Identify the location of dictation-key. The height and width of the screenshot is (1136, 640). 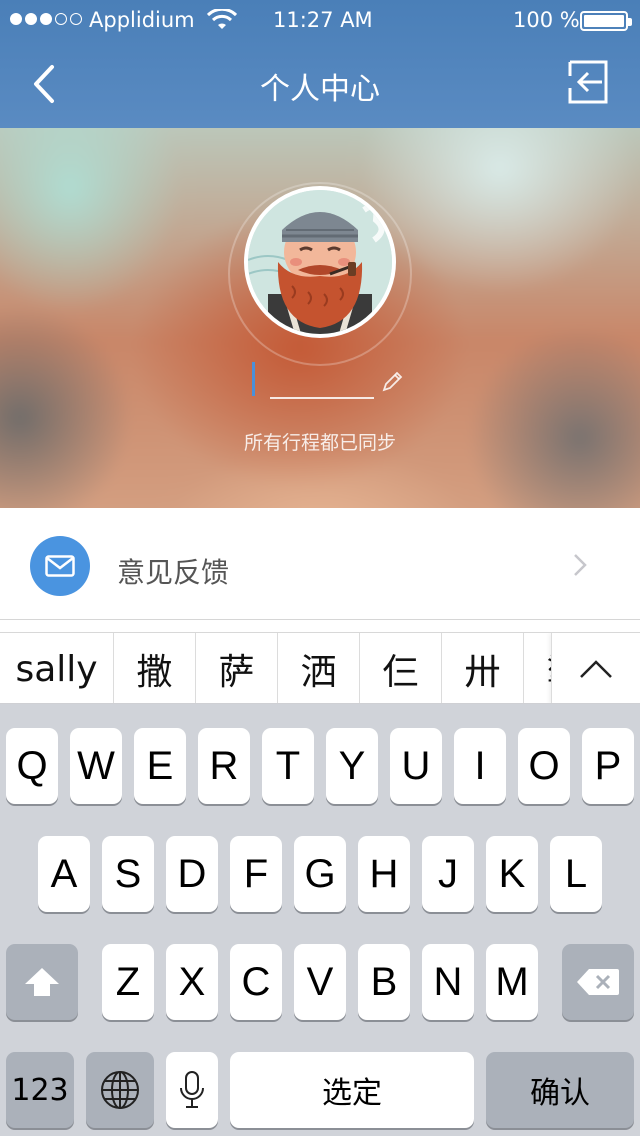
(192, 1090).